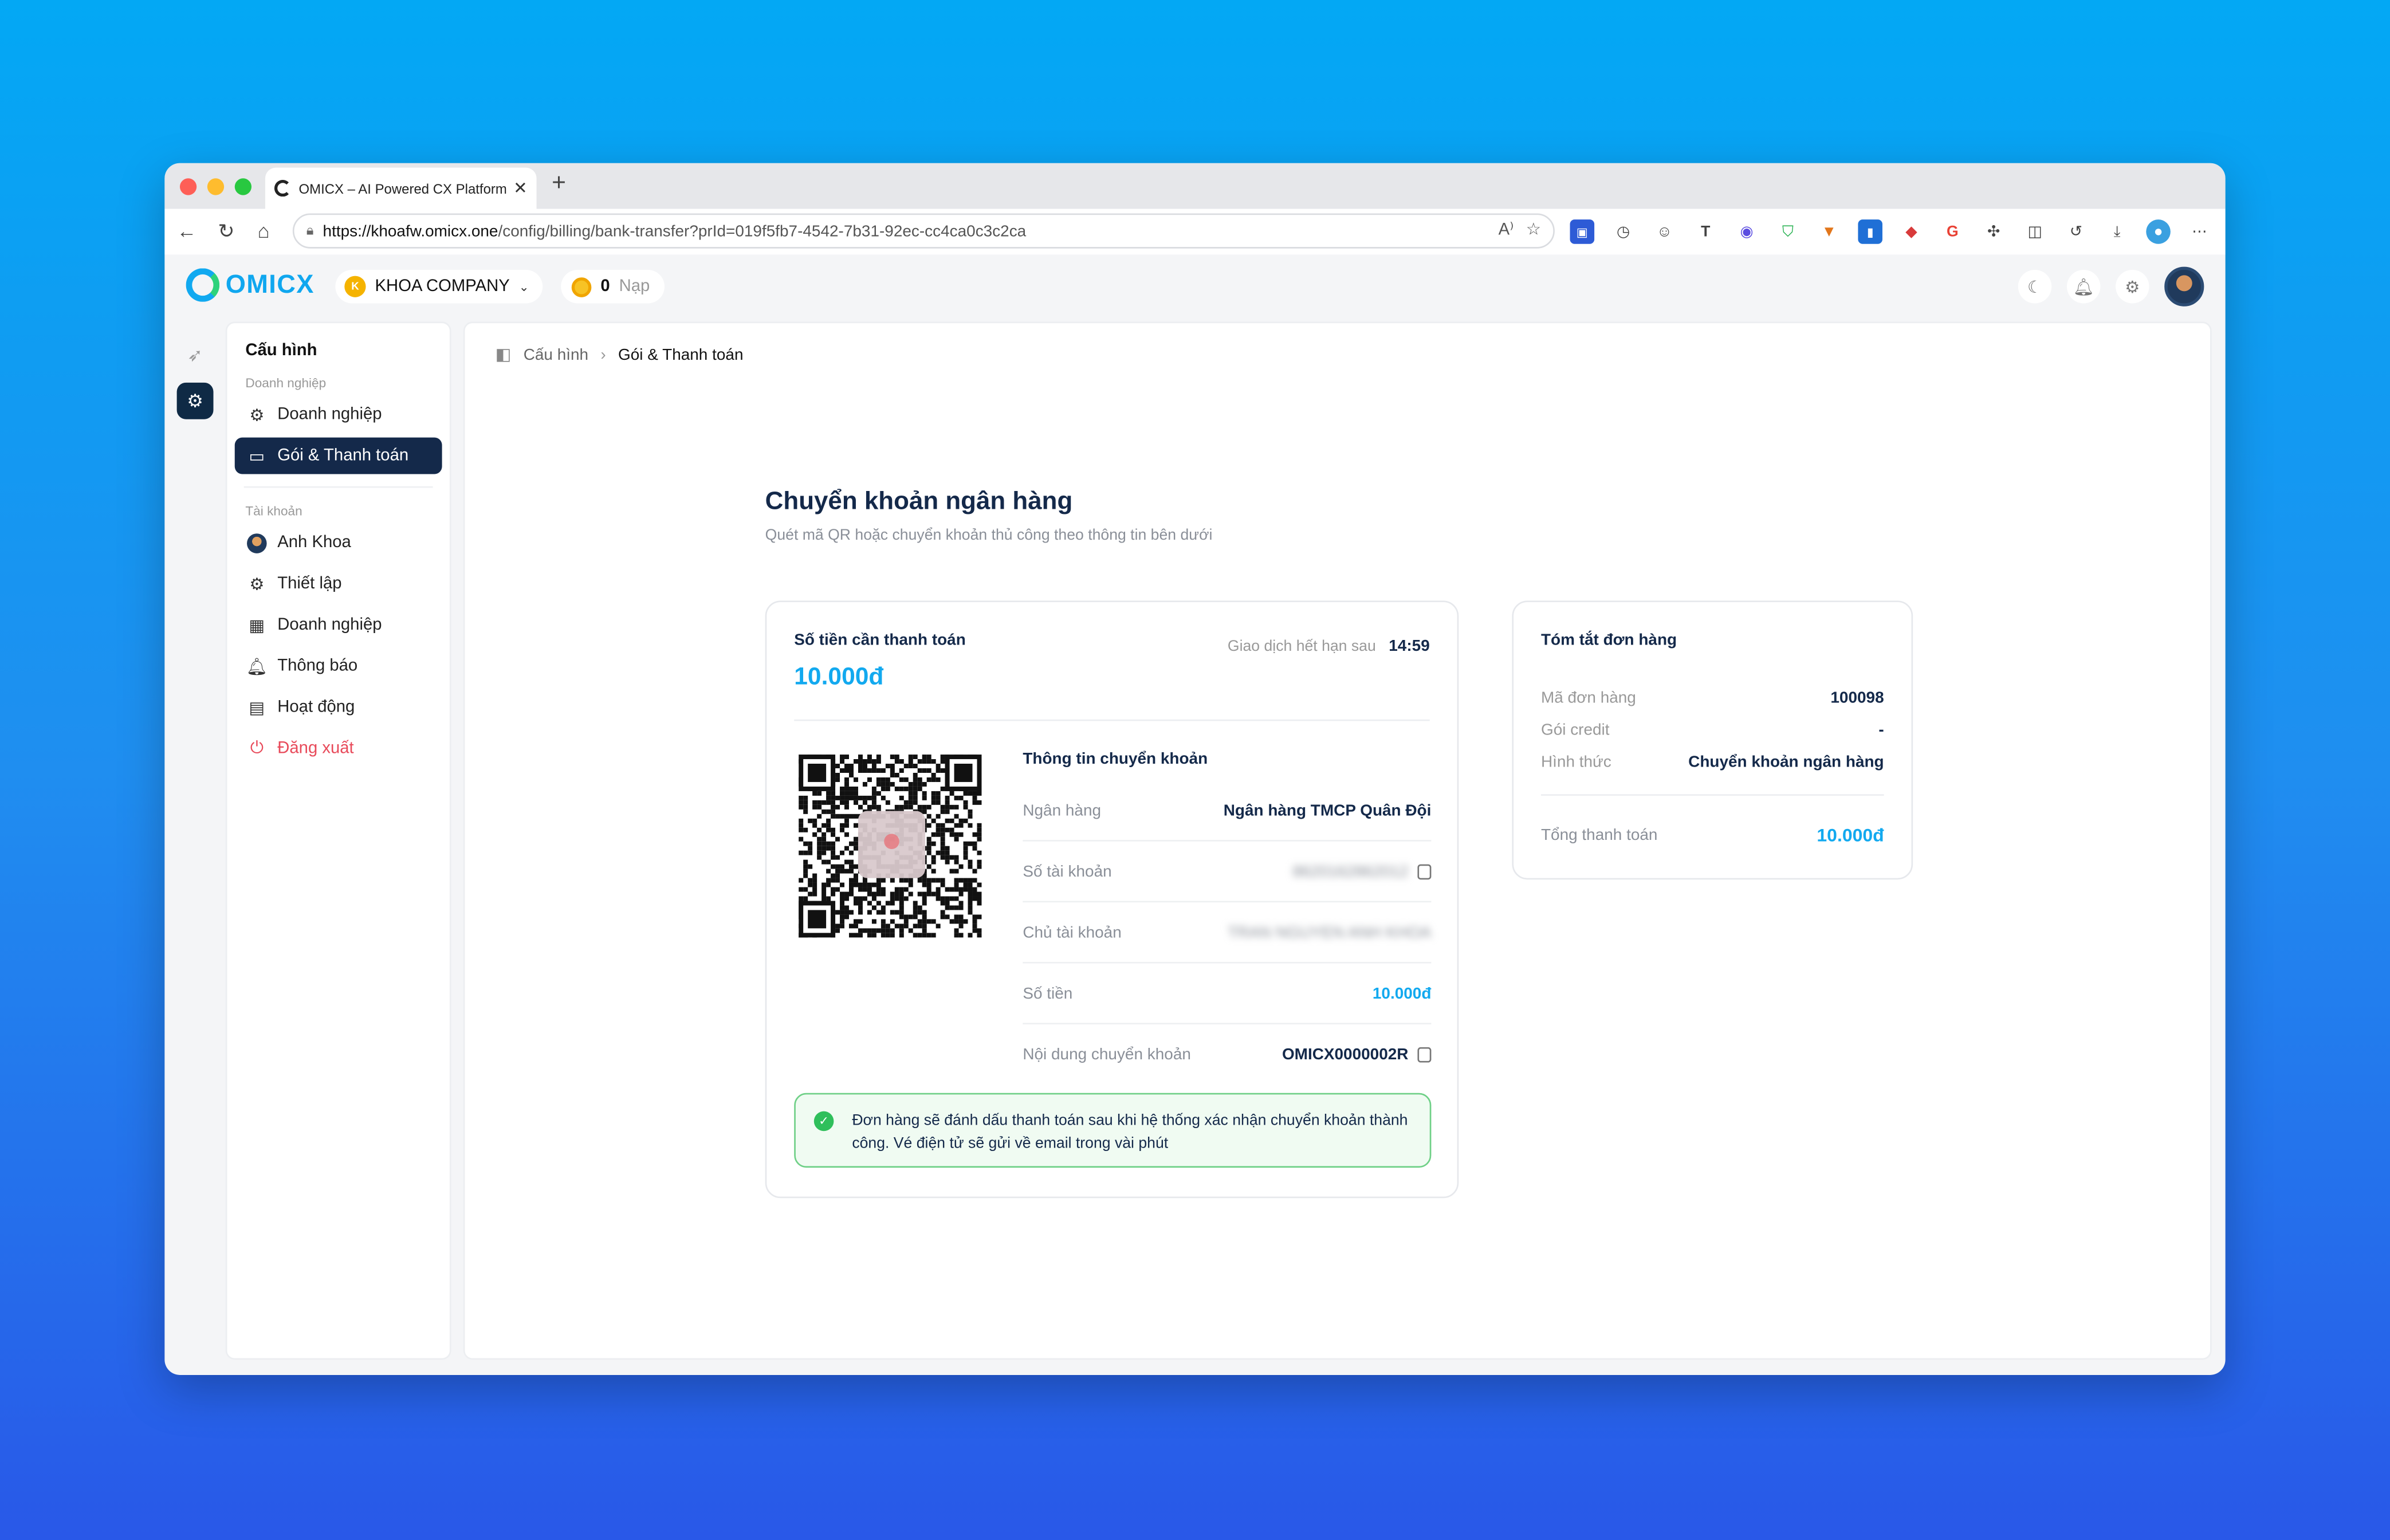 The height and width of the screenshot is (1540, 2390). Describe the element at coordinates (520, 188) in the screenshot. I see `close-tab-icon: ✕` at that location.